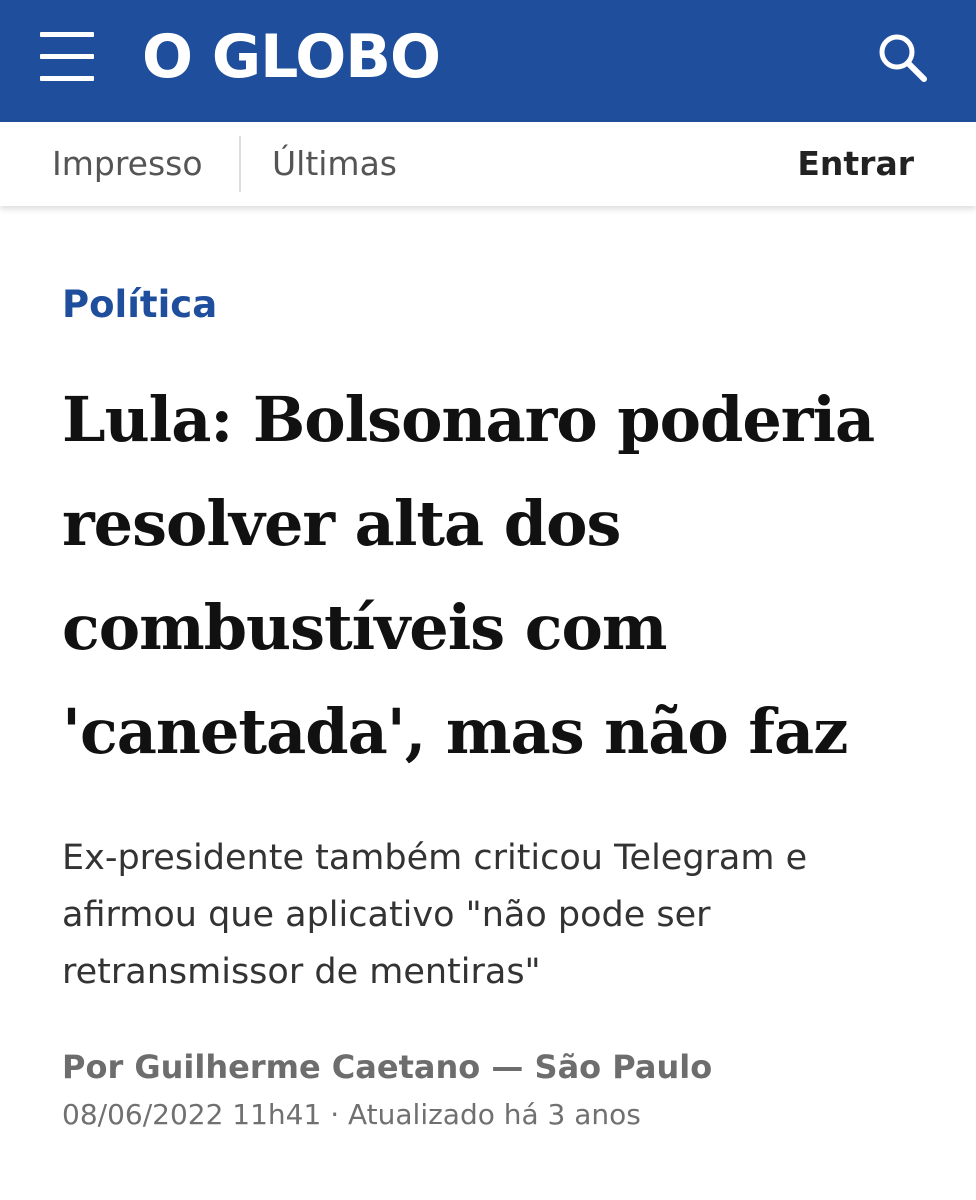 This screenshot has width=976, height=1200. Describe the element at coordinates (127, 164) in the screenshot. I see `nav-link-impresso: Impresso` at that location.